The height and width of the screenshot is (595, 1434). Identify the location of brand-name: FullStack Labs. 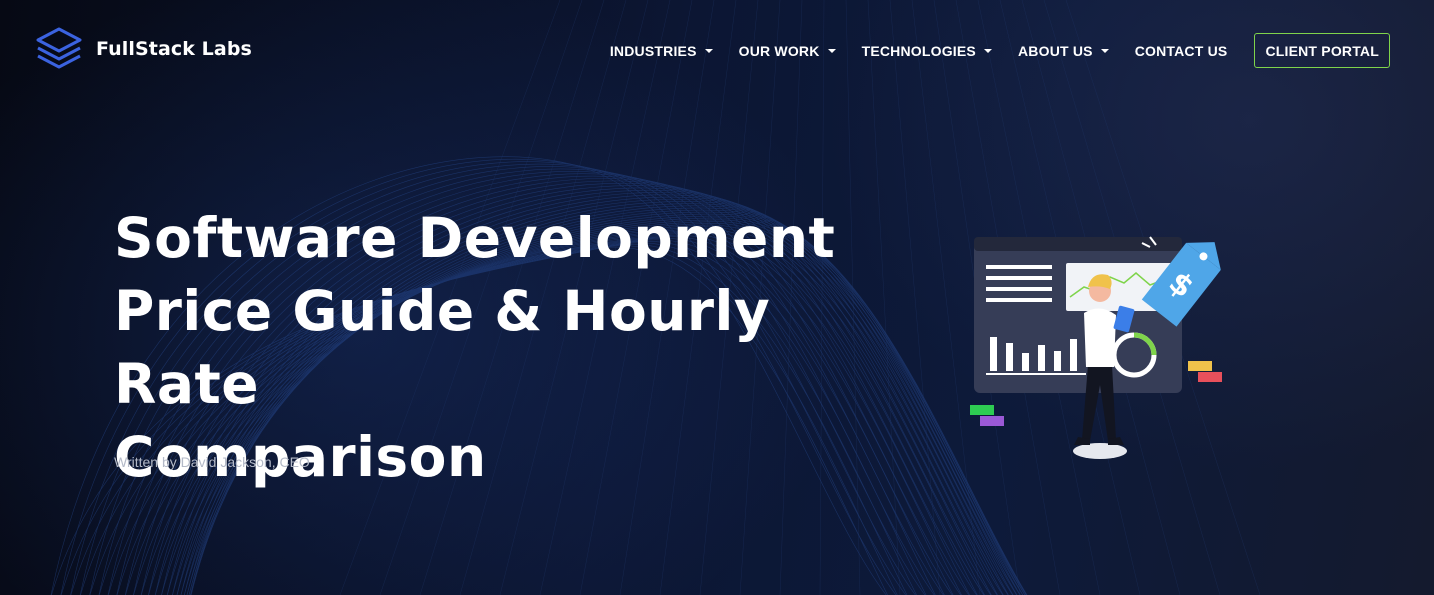
(174, 49).